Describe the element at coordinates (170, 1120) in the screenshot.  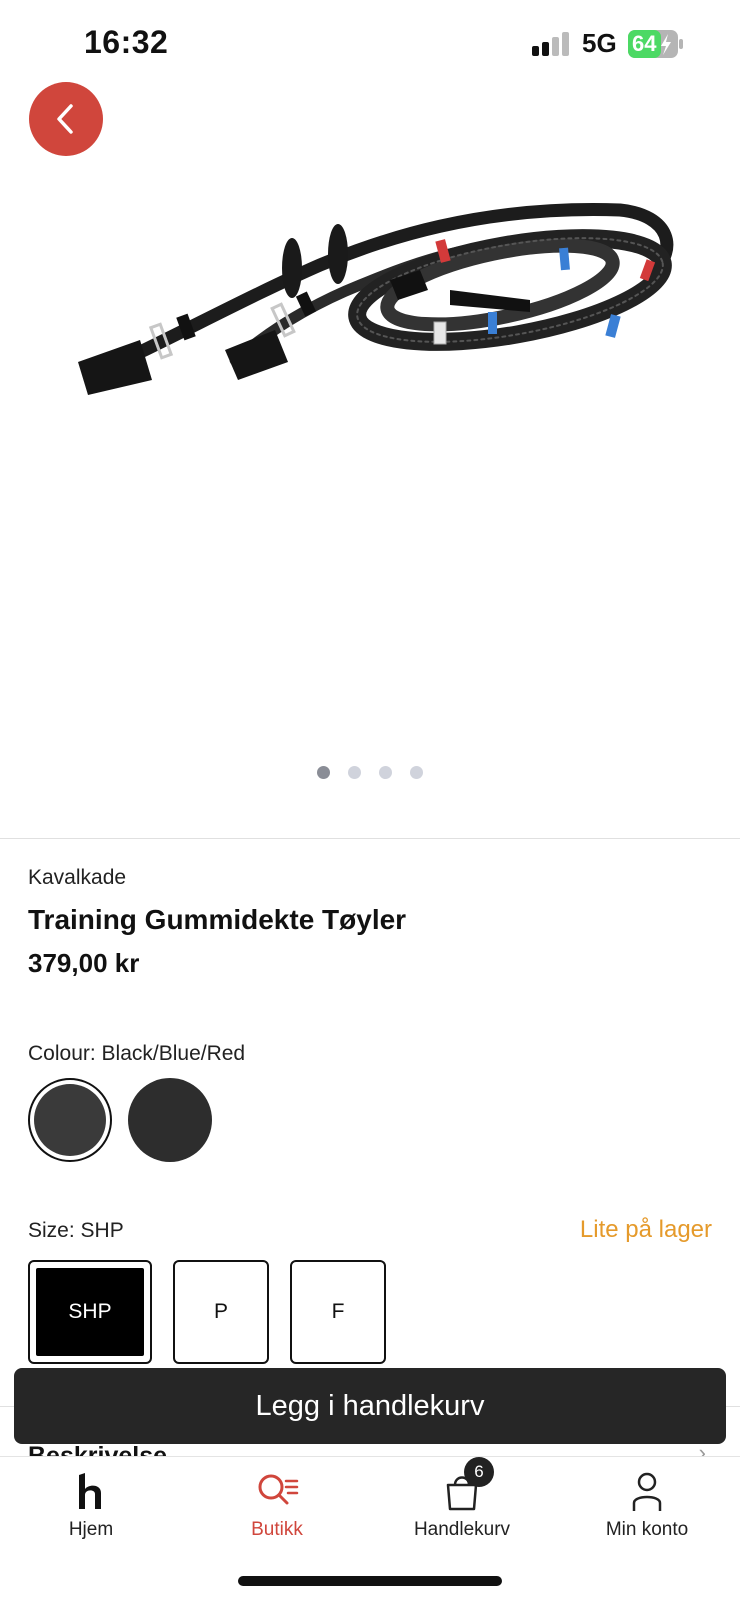
I see `colour-swatch` at that location.